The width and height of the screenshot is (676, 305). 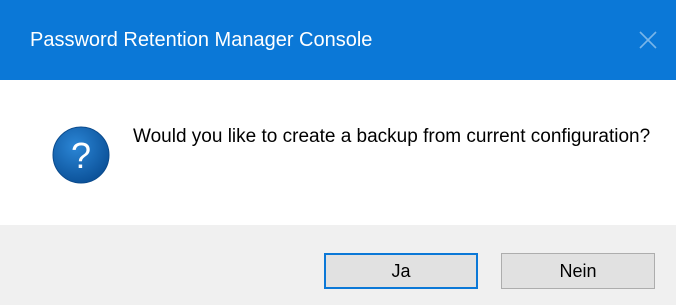 What do you see at coordinates (578, 271) in the screenshot?
I see `no-button: Nein` at bounding box center [578, 271].